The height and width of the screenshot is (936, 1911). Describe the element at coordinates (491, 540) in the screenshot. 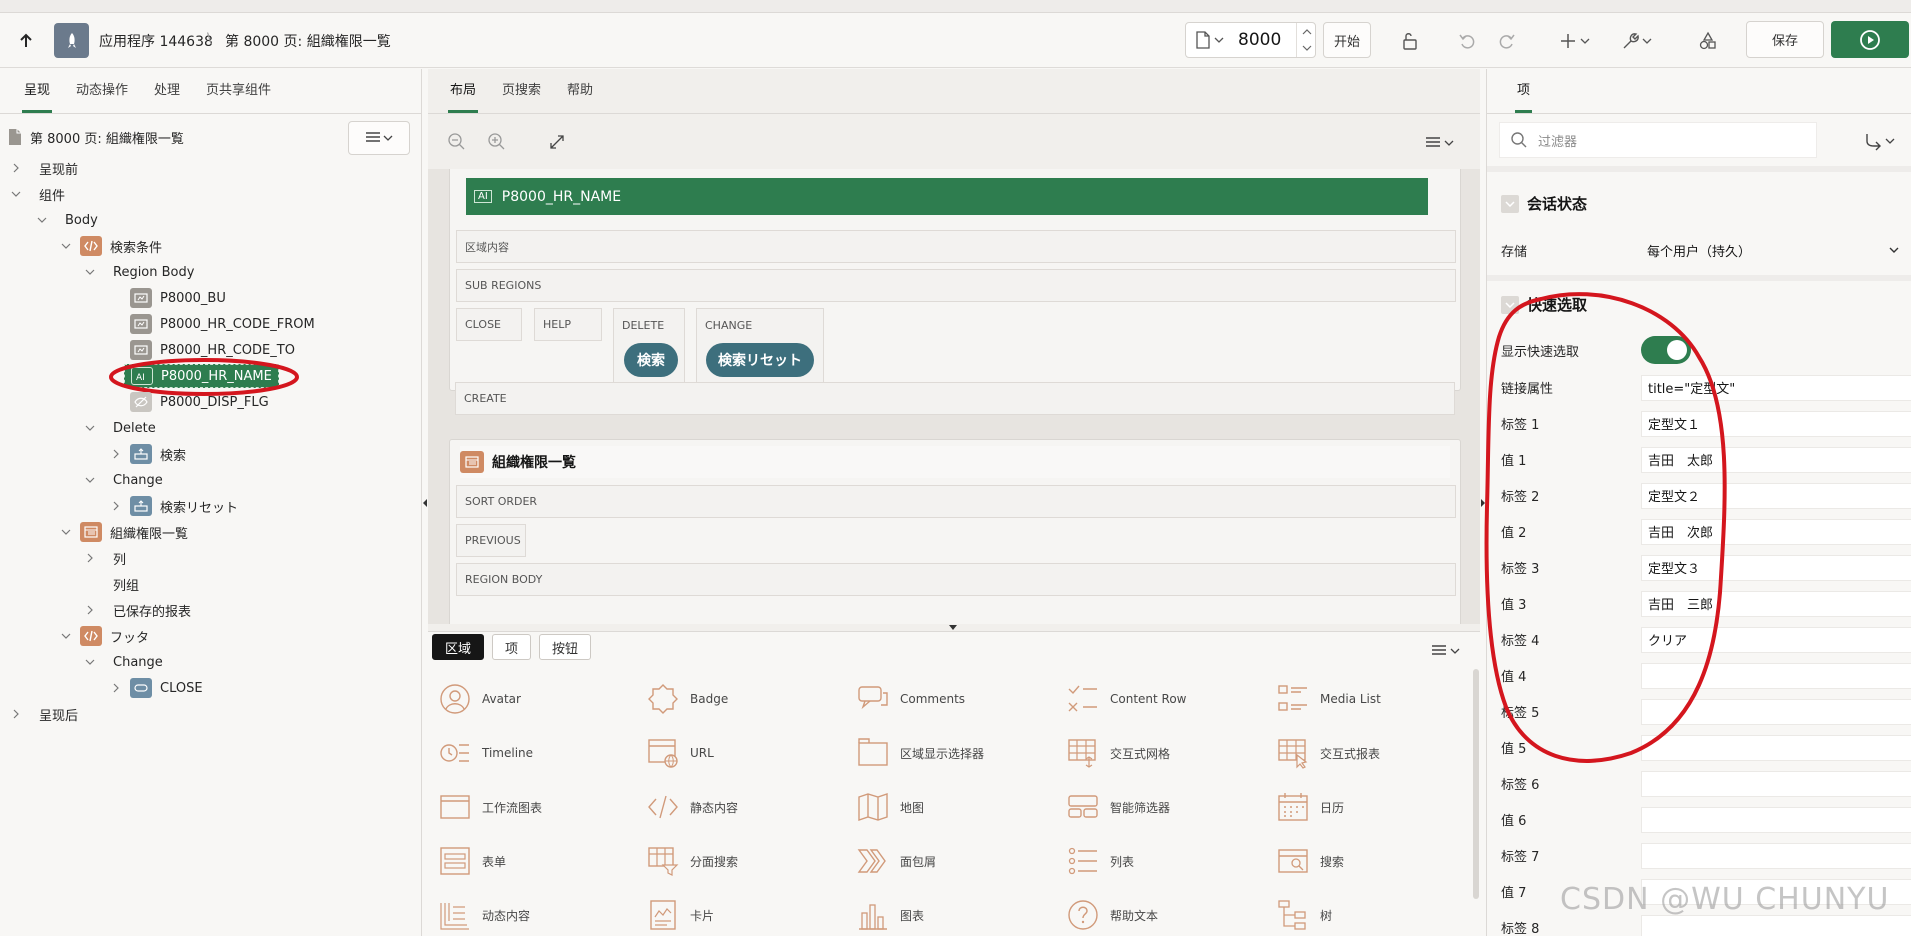

I see `slot-previous: PREVIOUS` at that location.